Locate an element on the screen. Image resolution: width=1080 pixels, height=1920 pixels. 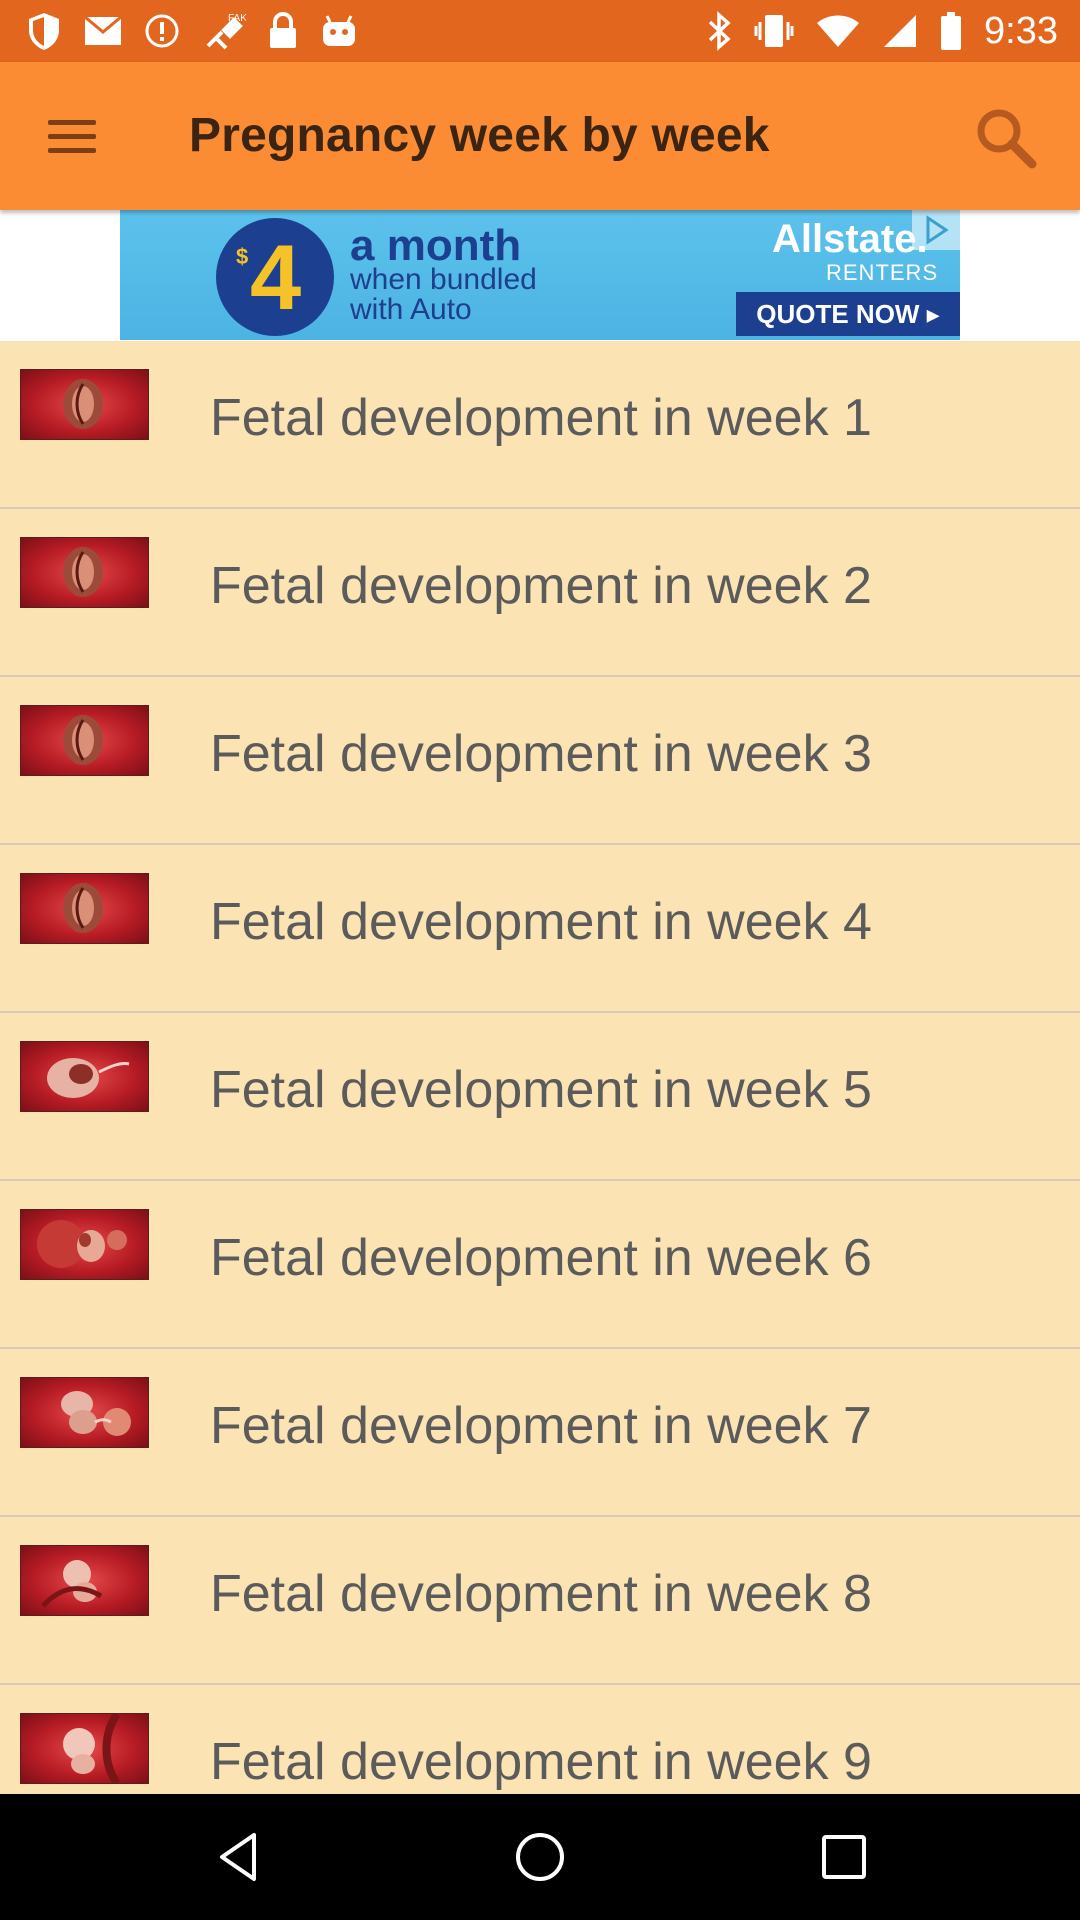
ad-choices-icon is located at coordinates (936, 230).